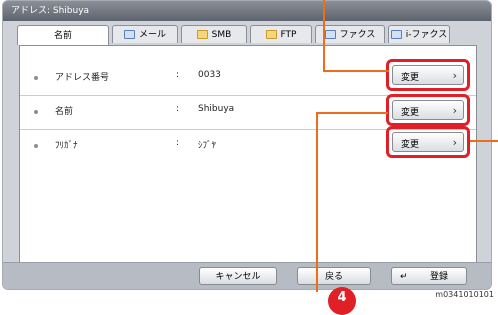  What do you see at coordinates (207, 146) in the screenshot?
I see `row-value: ｼﾌﾞﾔ` at bounding box center [207, 146].